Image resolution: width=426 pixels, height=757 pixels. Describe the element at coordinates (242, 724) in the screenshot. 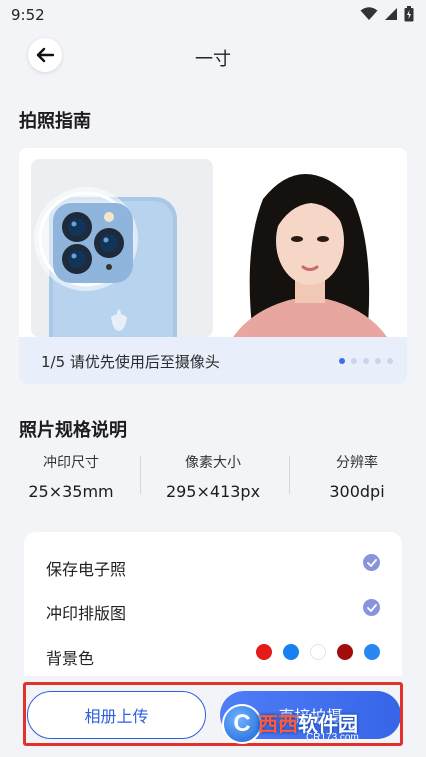

I see `watermark-logo-icon: C` at that location.